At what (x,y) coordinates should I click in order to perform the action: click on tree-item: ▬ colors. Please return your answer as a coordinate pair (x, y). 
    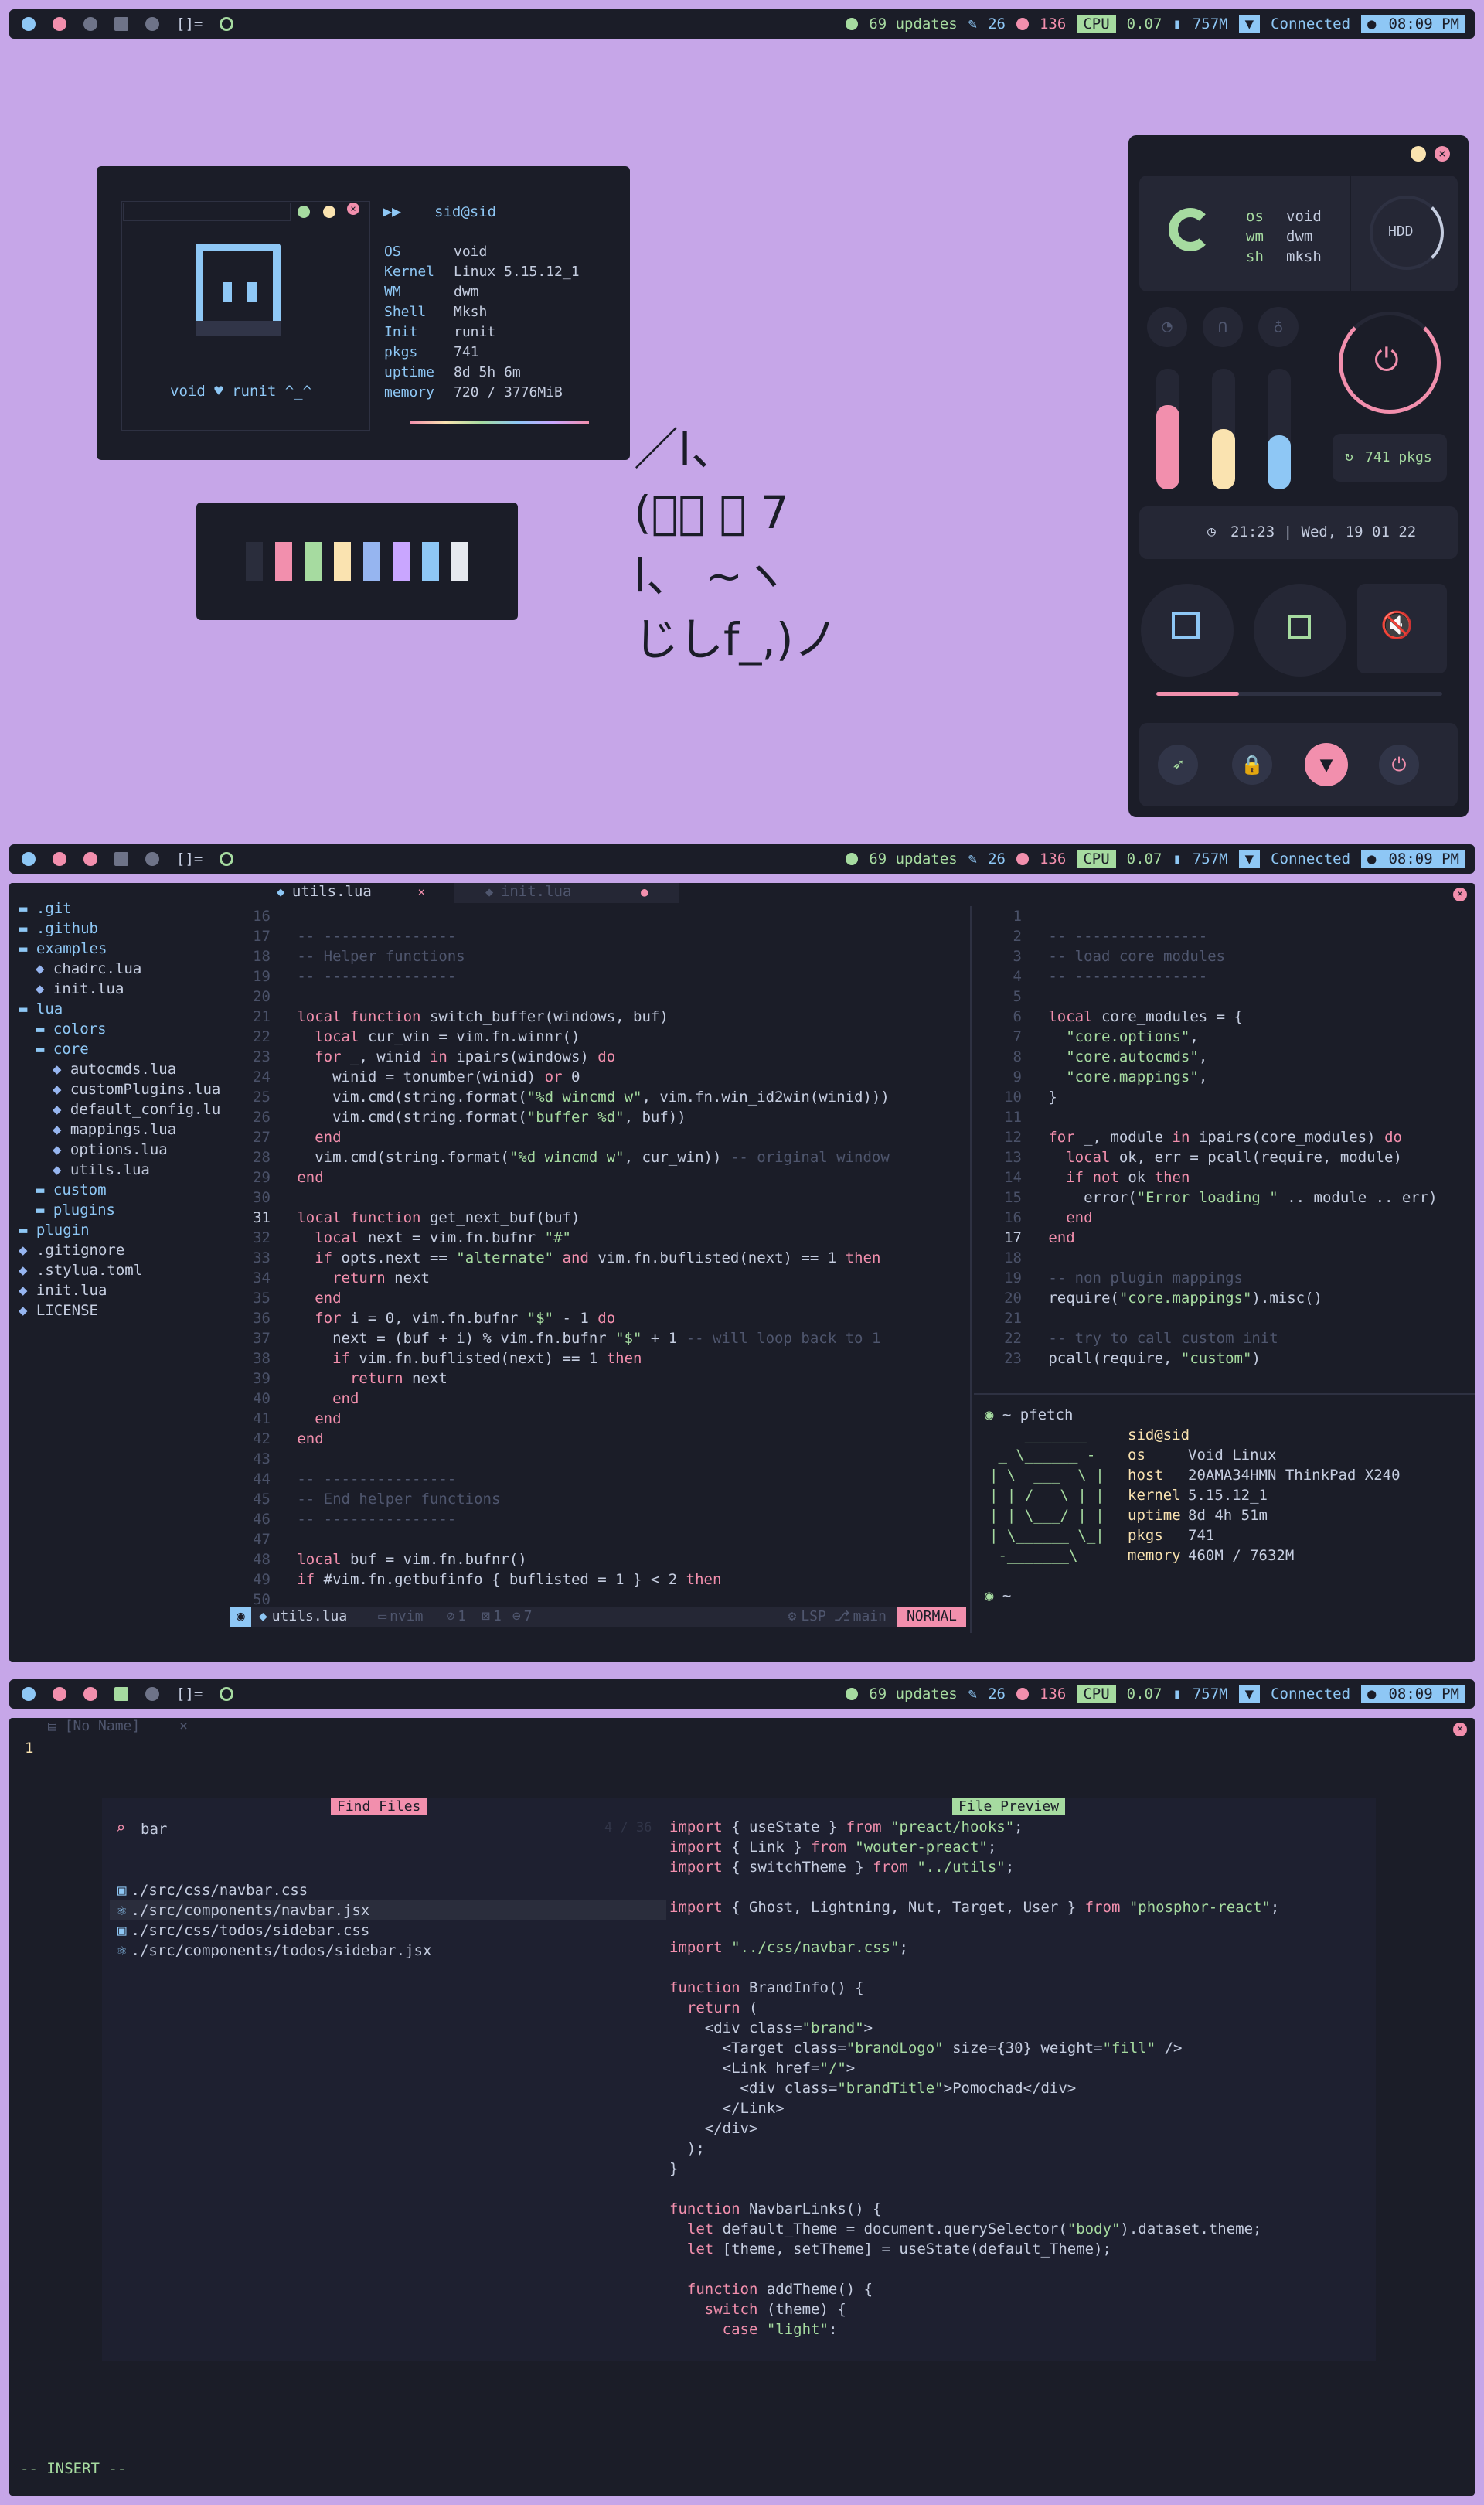
    Looking at the image, I should click on (119, 1029).